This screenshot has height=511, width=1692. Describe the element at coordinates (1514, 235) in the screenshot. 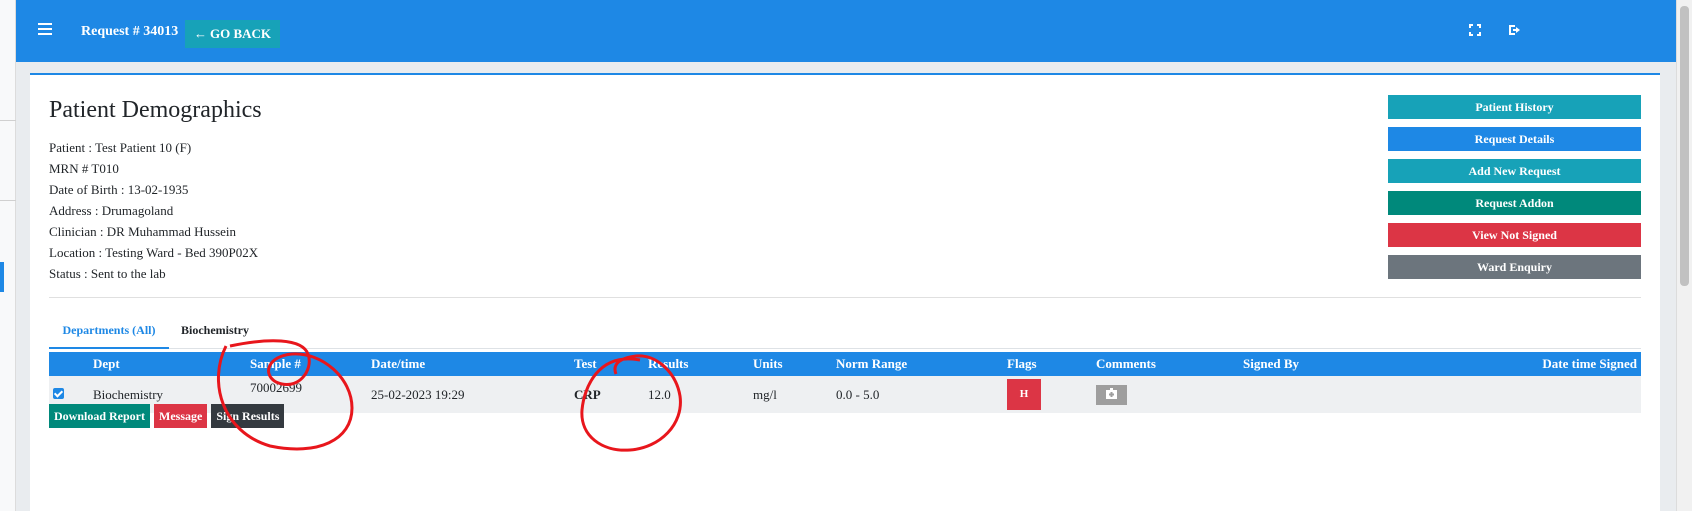

I see `view-not-signed-button: View Not Signed` at that location.